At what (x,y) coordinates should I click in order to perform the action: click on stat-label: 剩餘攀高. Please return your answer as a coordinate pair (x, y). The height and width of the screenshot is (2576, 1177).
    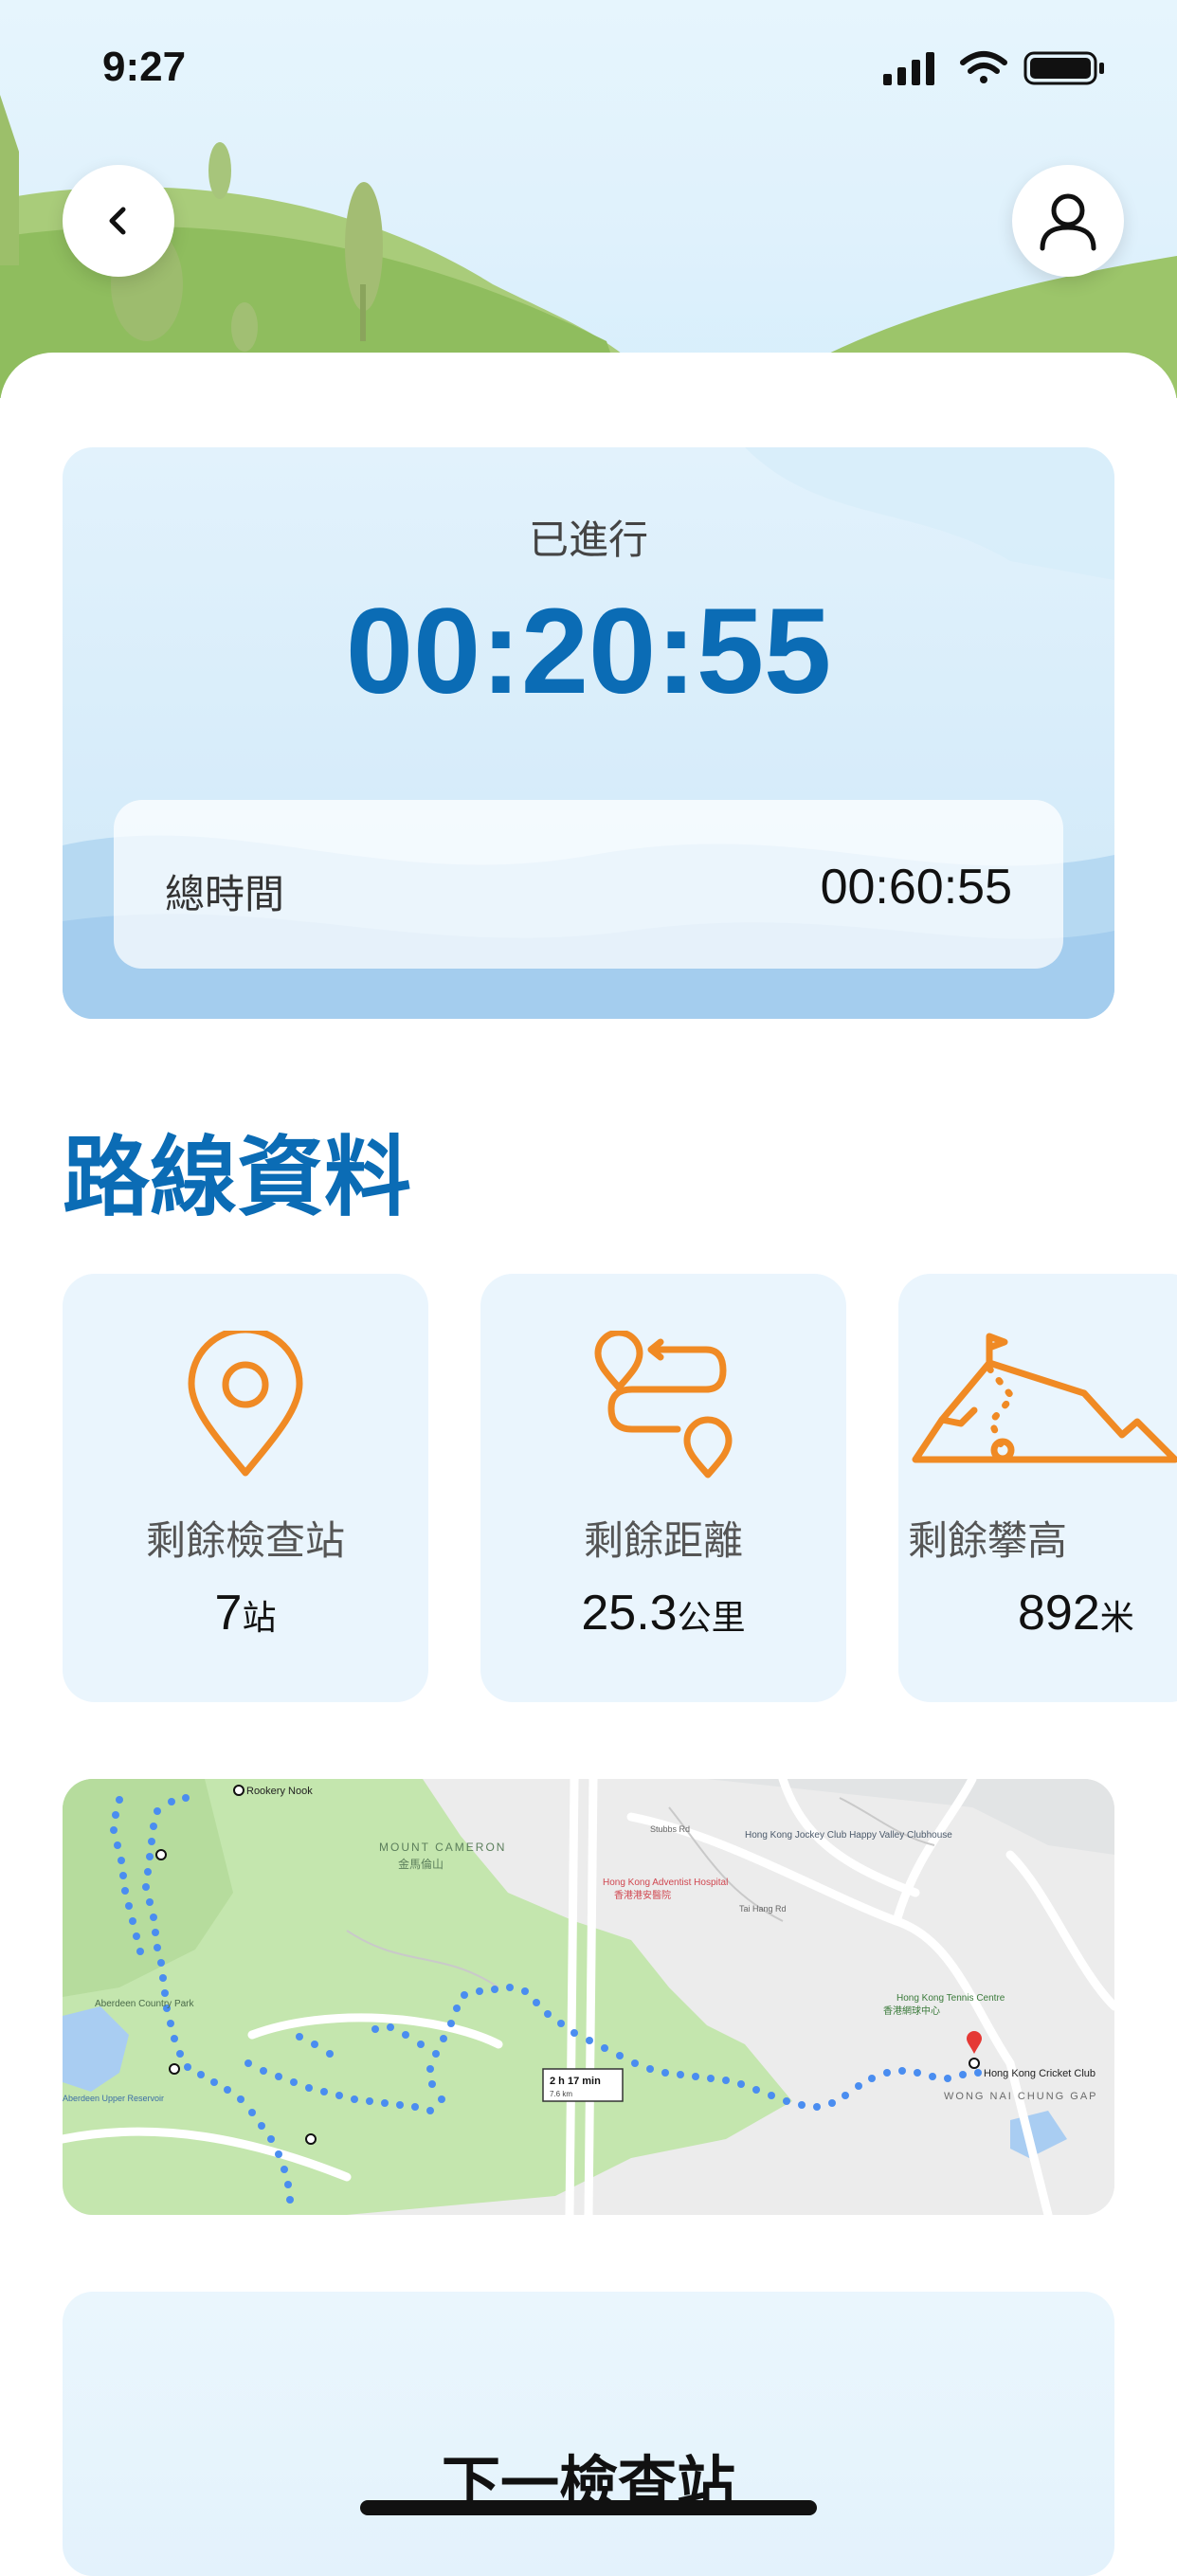
    Looking at the image, I should click on (988, 1540).